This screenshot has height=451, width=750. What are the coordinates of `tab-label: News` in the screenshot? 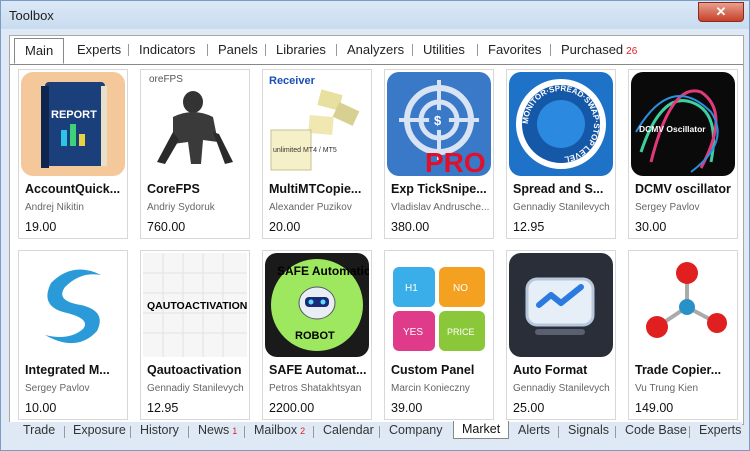 It's located at (214, 430).